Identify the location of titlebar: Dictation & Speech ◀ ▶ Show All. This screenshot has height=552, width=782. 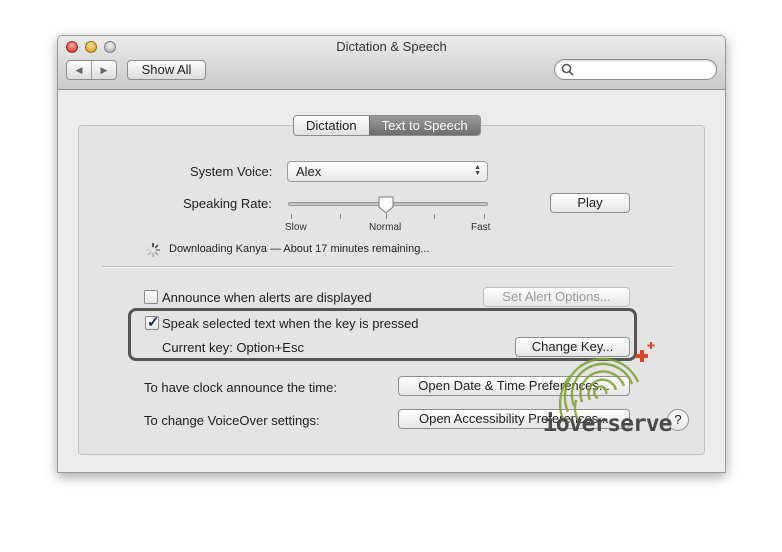
(391, 63).